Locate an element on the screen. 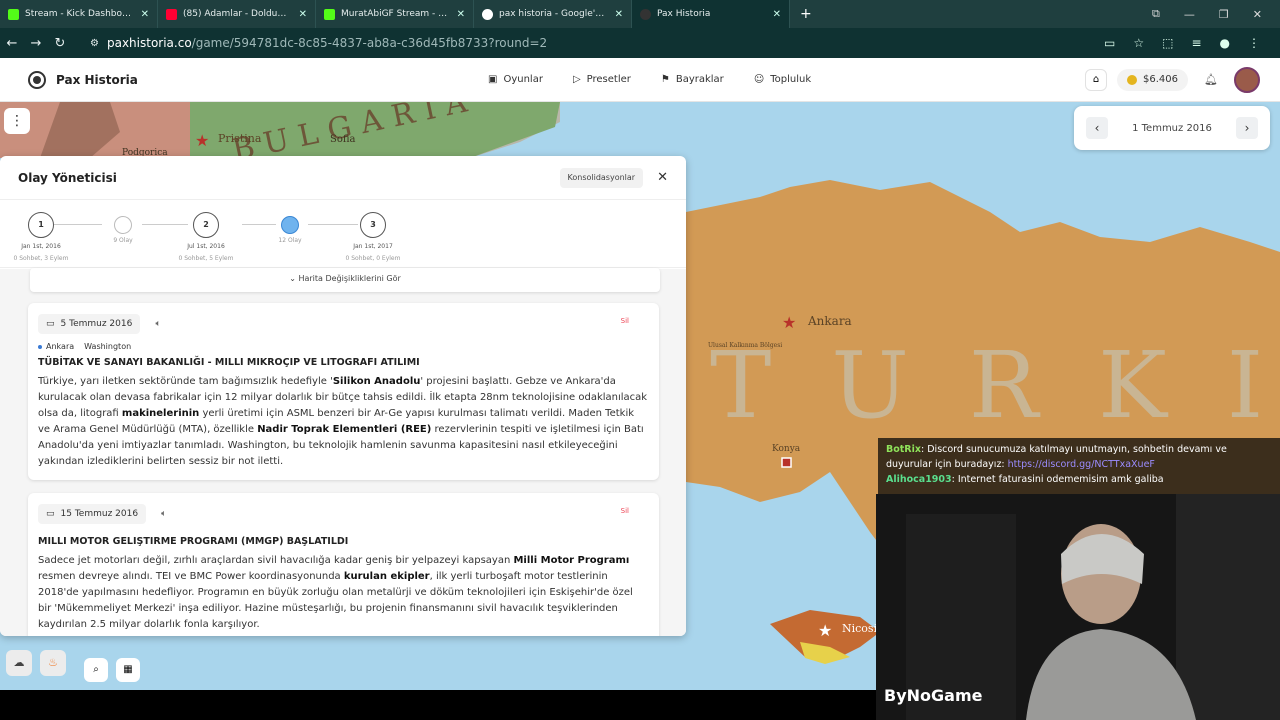  nav-item-bayraklar: ⚑ Bayraklar is located at coordinates (692, 79).